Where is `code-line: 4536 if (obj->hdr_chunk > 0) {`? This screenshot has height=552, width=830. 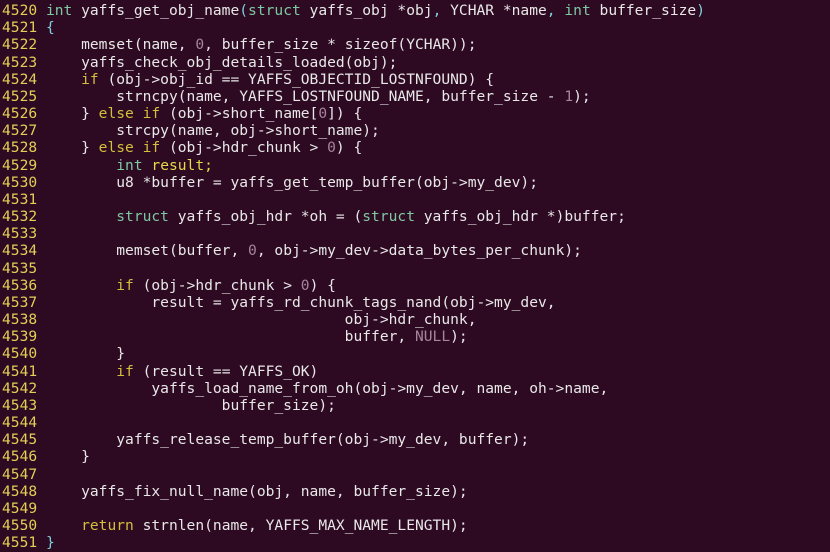 code-line: 4536 if (obj->hdr_chunk > 0) { is located at coordinates (353, 285).